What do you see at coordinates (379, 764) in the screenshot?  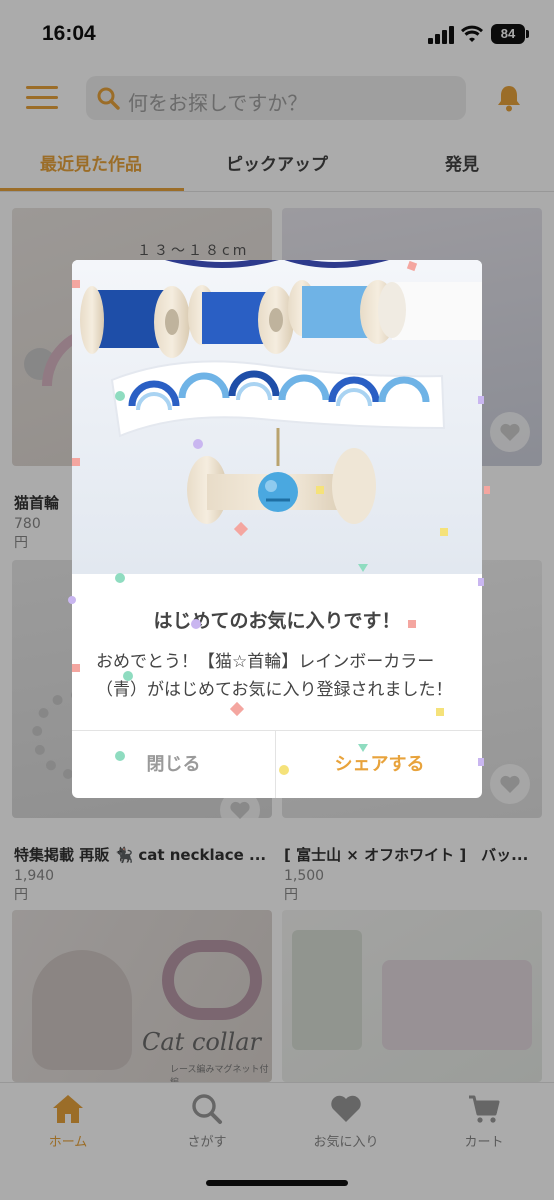 I see `share-button: シェアする` at bounding box center [379, 764].